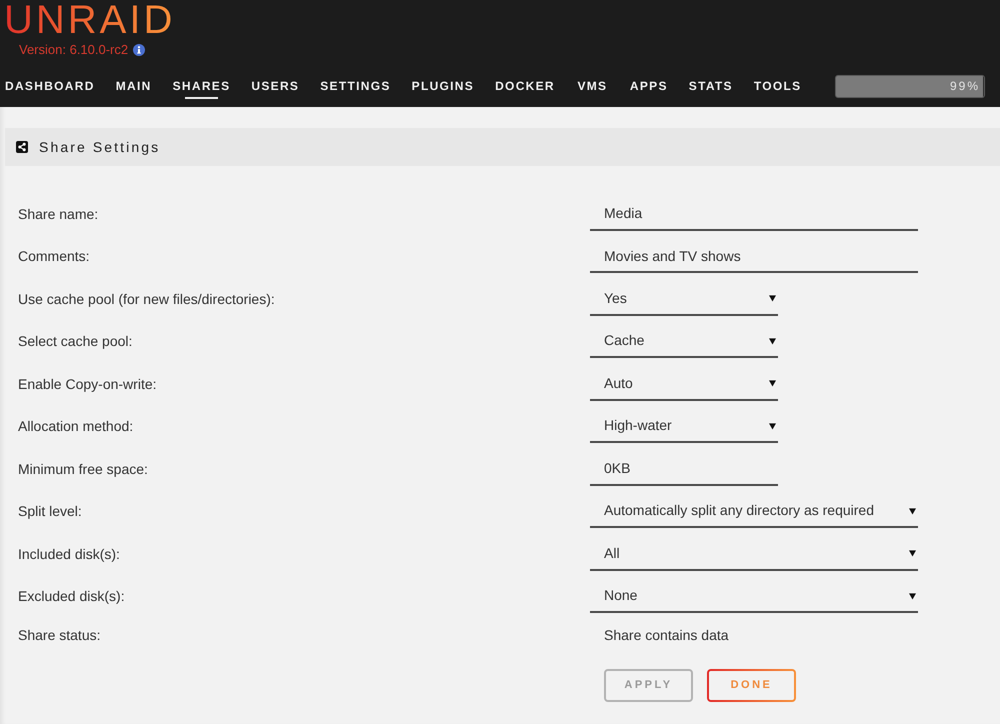  What do you see at coordinates (134, 86) in the screenshot?
I see `nav-tab: MAIN` at bounding box center [134, 86].